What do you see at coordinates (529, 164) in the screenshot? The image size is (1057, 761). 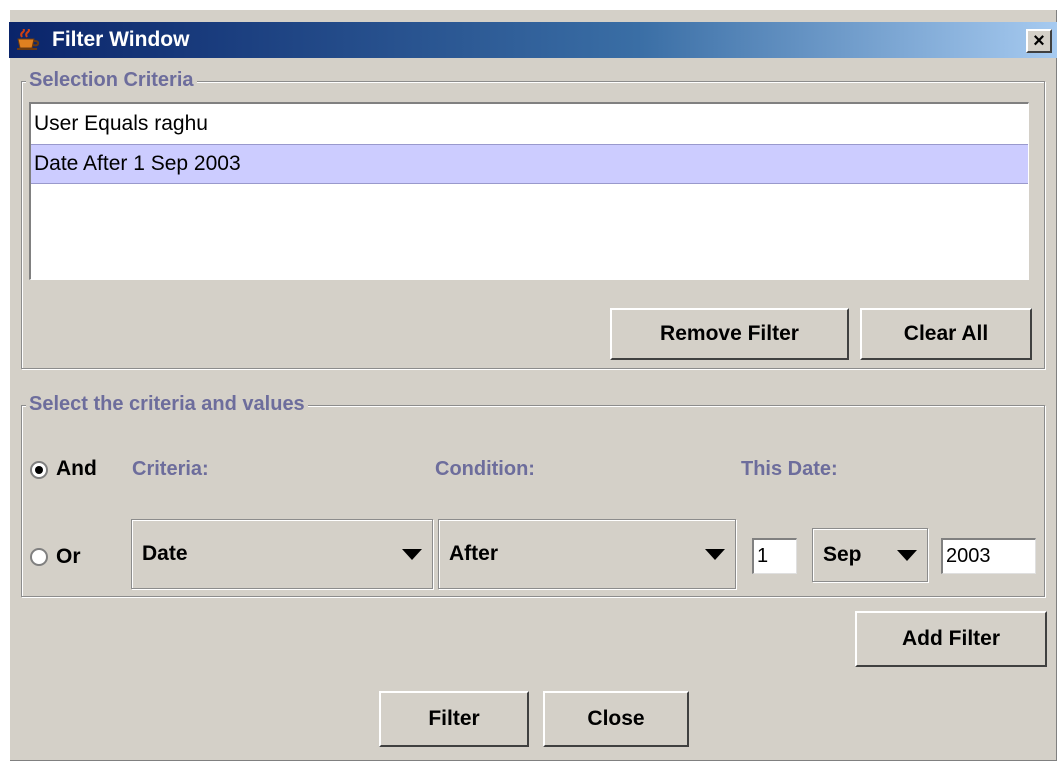 I see `list-item-selected: Date After 1 Sep 2003` at bounding box center [529, 164].